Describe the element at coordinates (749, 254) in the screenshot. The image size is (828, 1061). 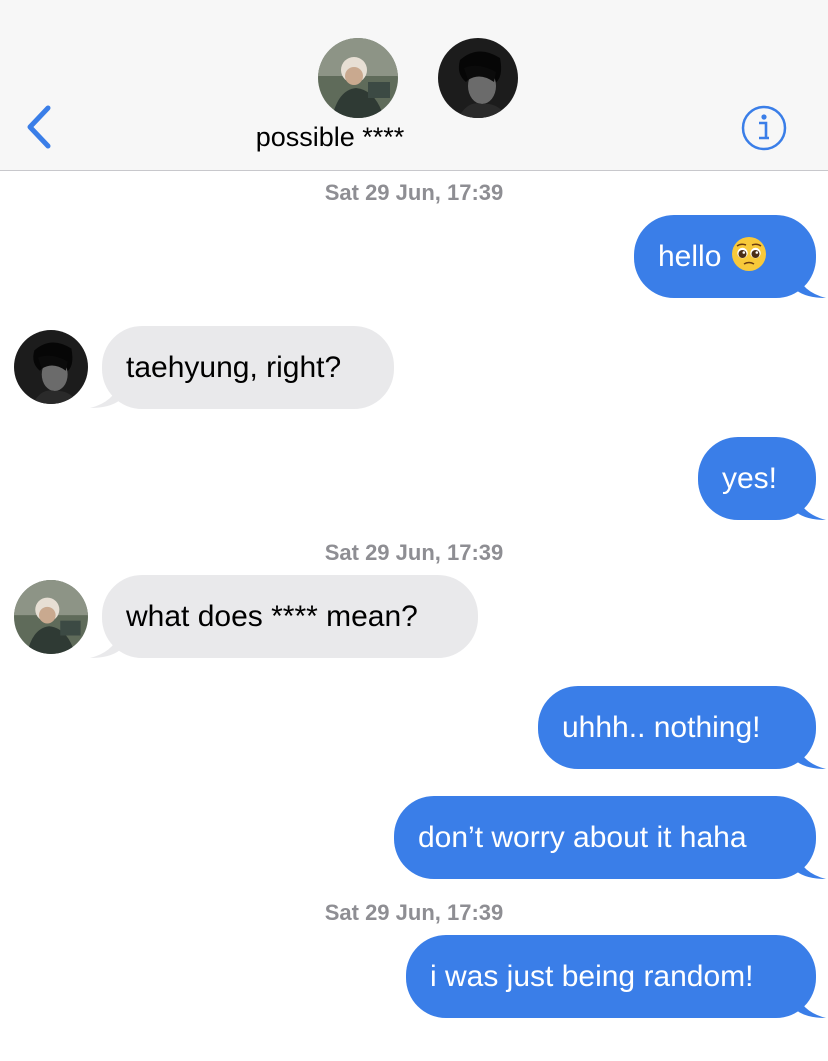
I see `pleading-face-emoji-icon` at that location.